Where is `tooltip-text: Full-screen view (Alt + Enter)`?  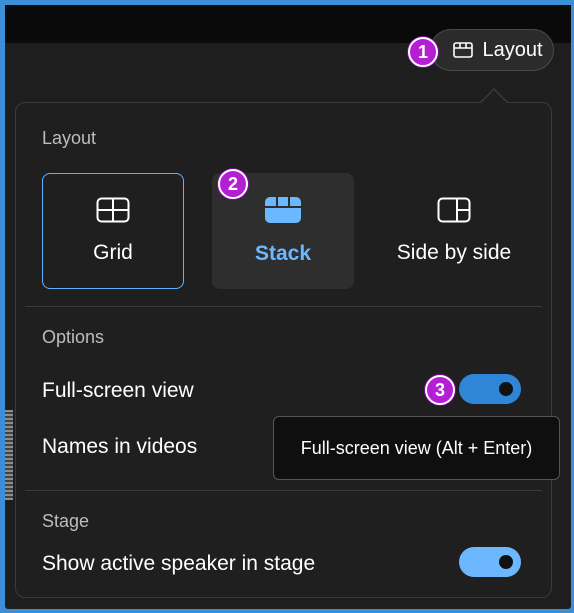 tooltip-text: Full-screen view (Alt + Enter) is located at coordinates (416, 447).